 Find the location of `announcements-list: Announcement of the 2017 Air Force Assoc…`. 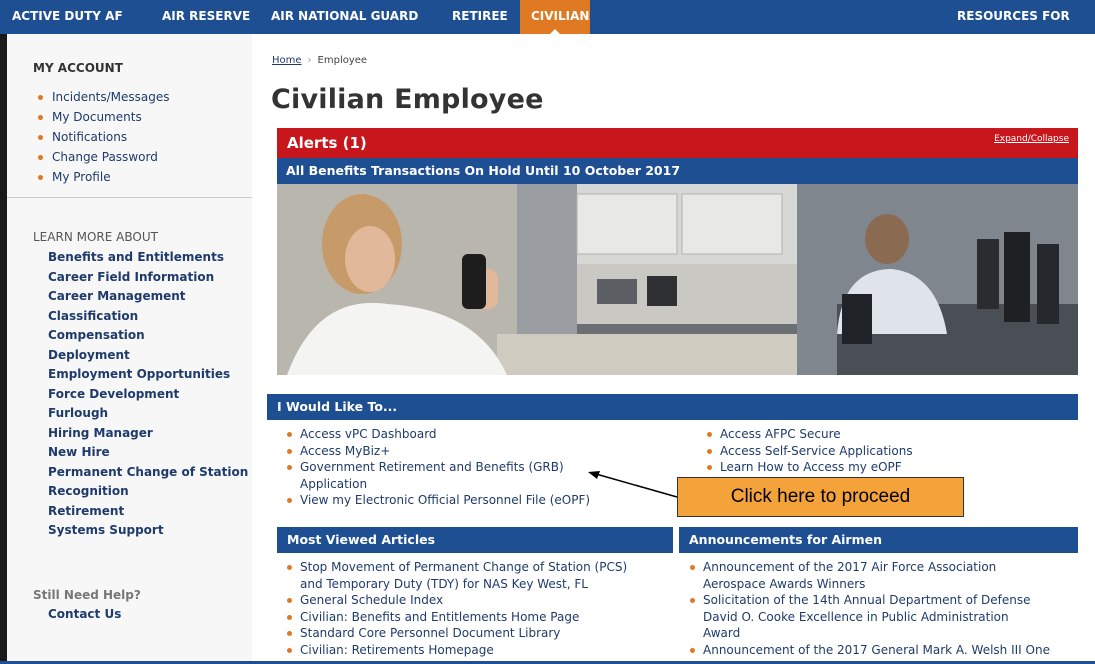

announcements-list: Announcement of the 2017 Air Force Assoc… is located at coordinates (868, 608).